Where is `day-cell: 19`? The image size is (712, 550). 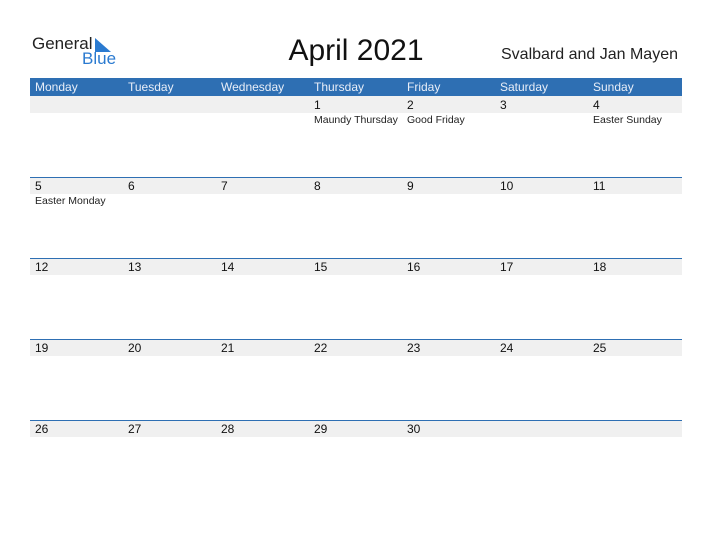 day-cell: 19 is located at coordinates (76, 379).